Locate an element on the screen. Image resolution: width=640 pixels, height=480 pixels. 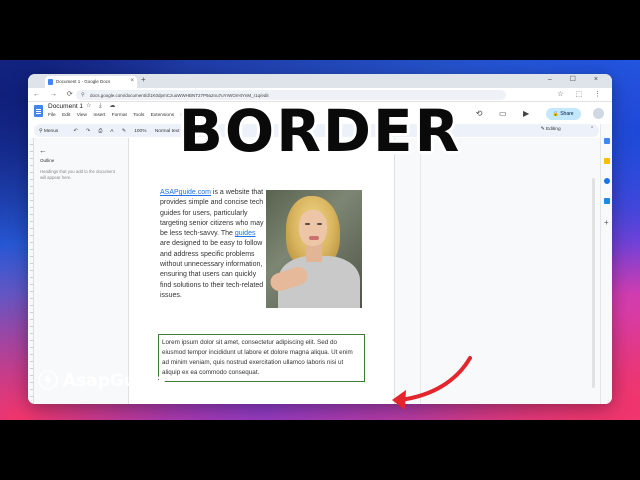
brand-name: AsapGuide is located at coordinates (114, 381).